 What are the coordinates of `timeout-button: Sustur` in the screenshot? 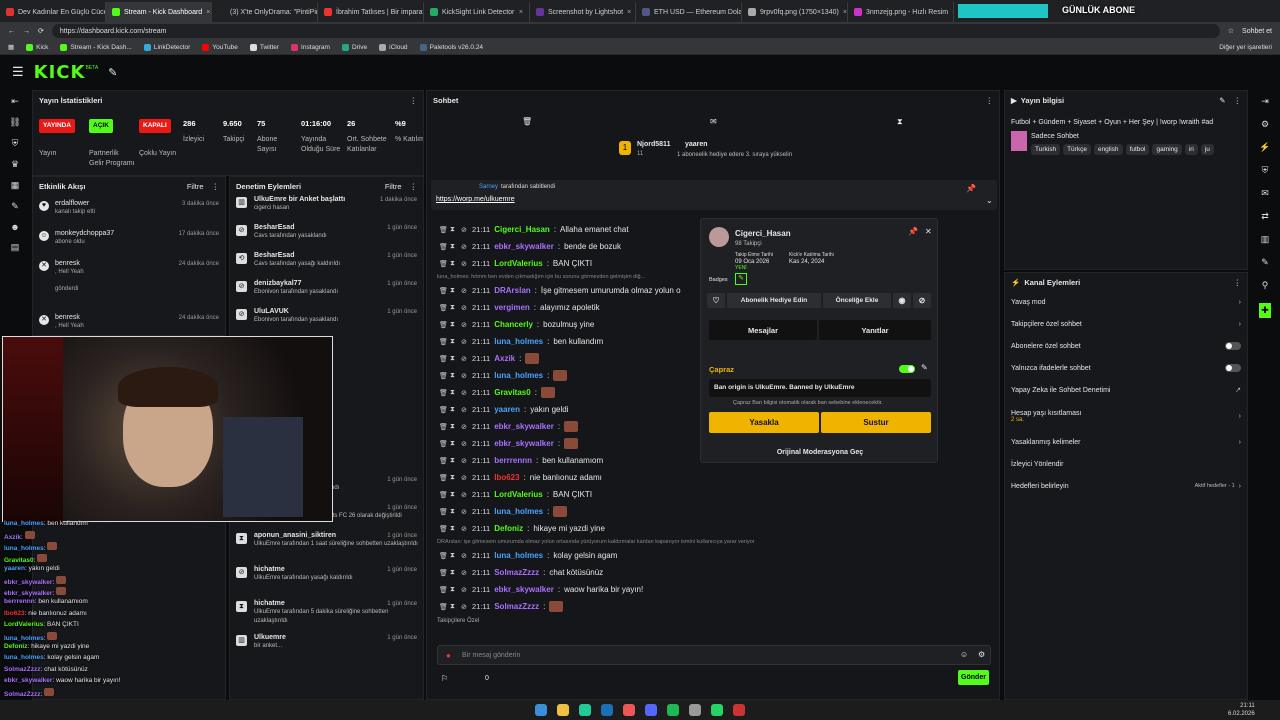 It's located at (876, 422).